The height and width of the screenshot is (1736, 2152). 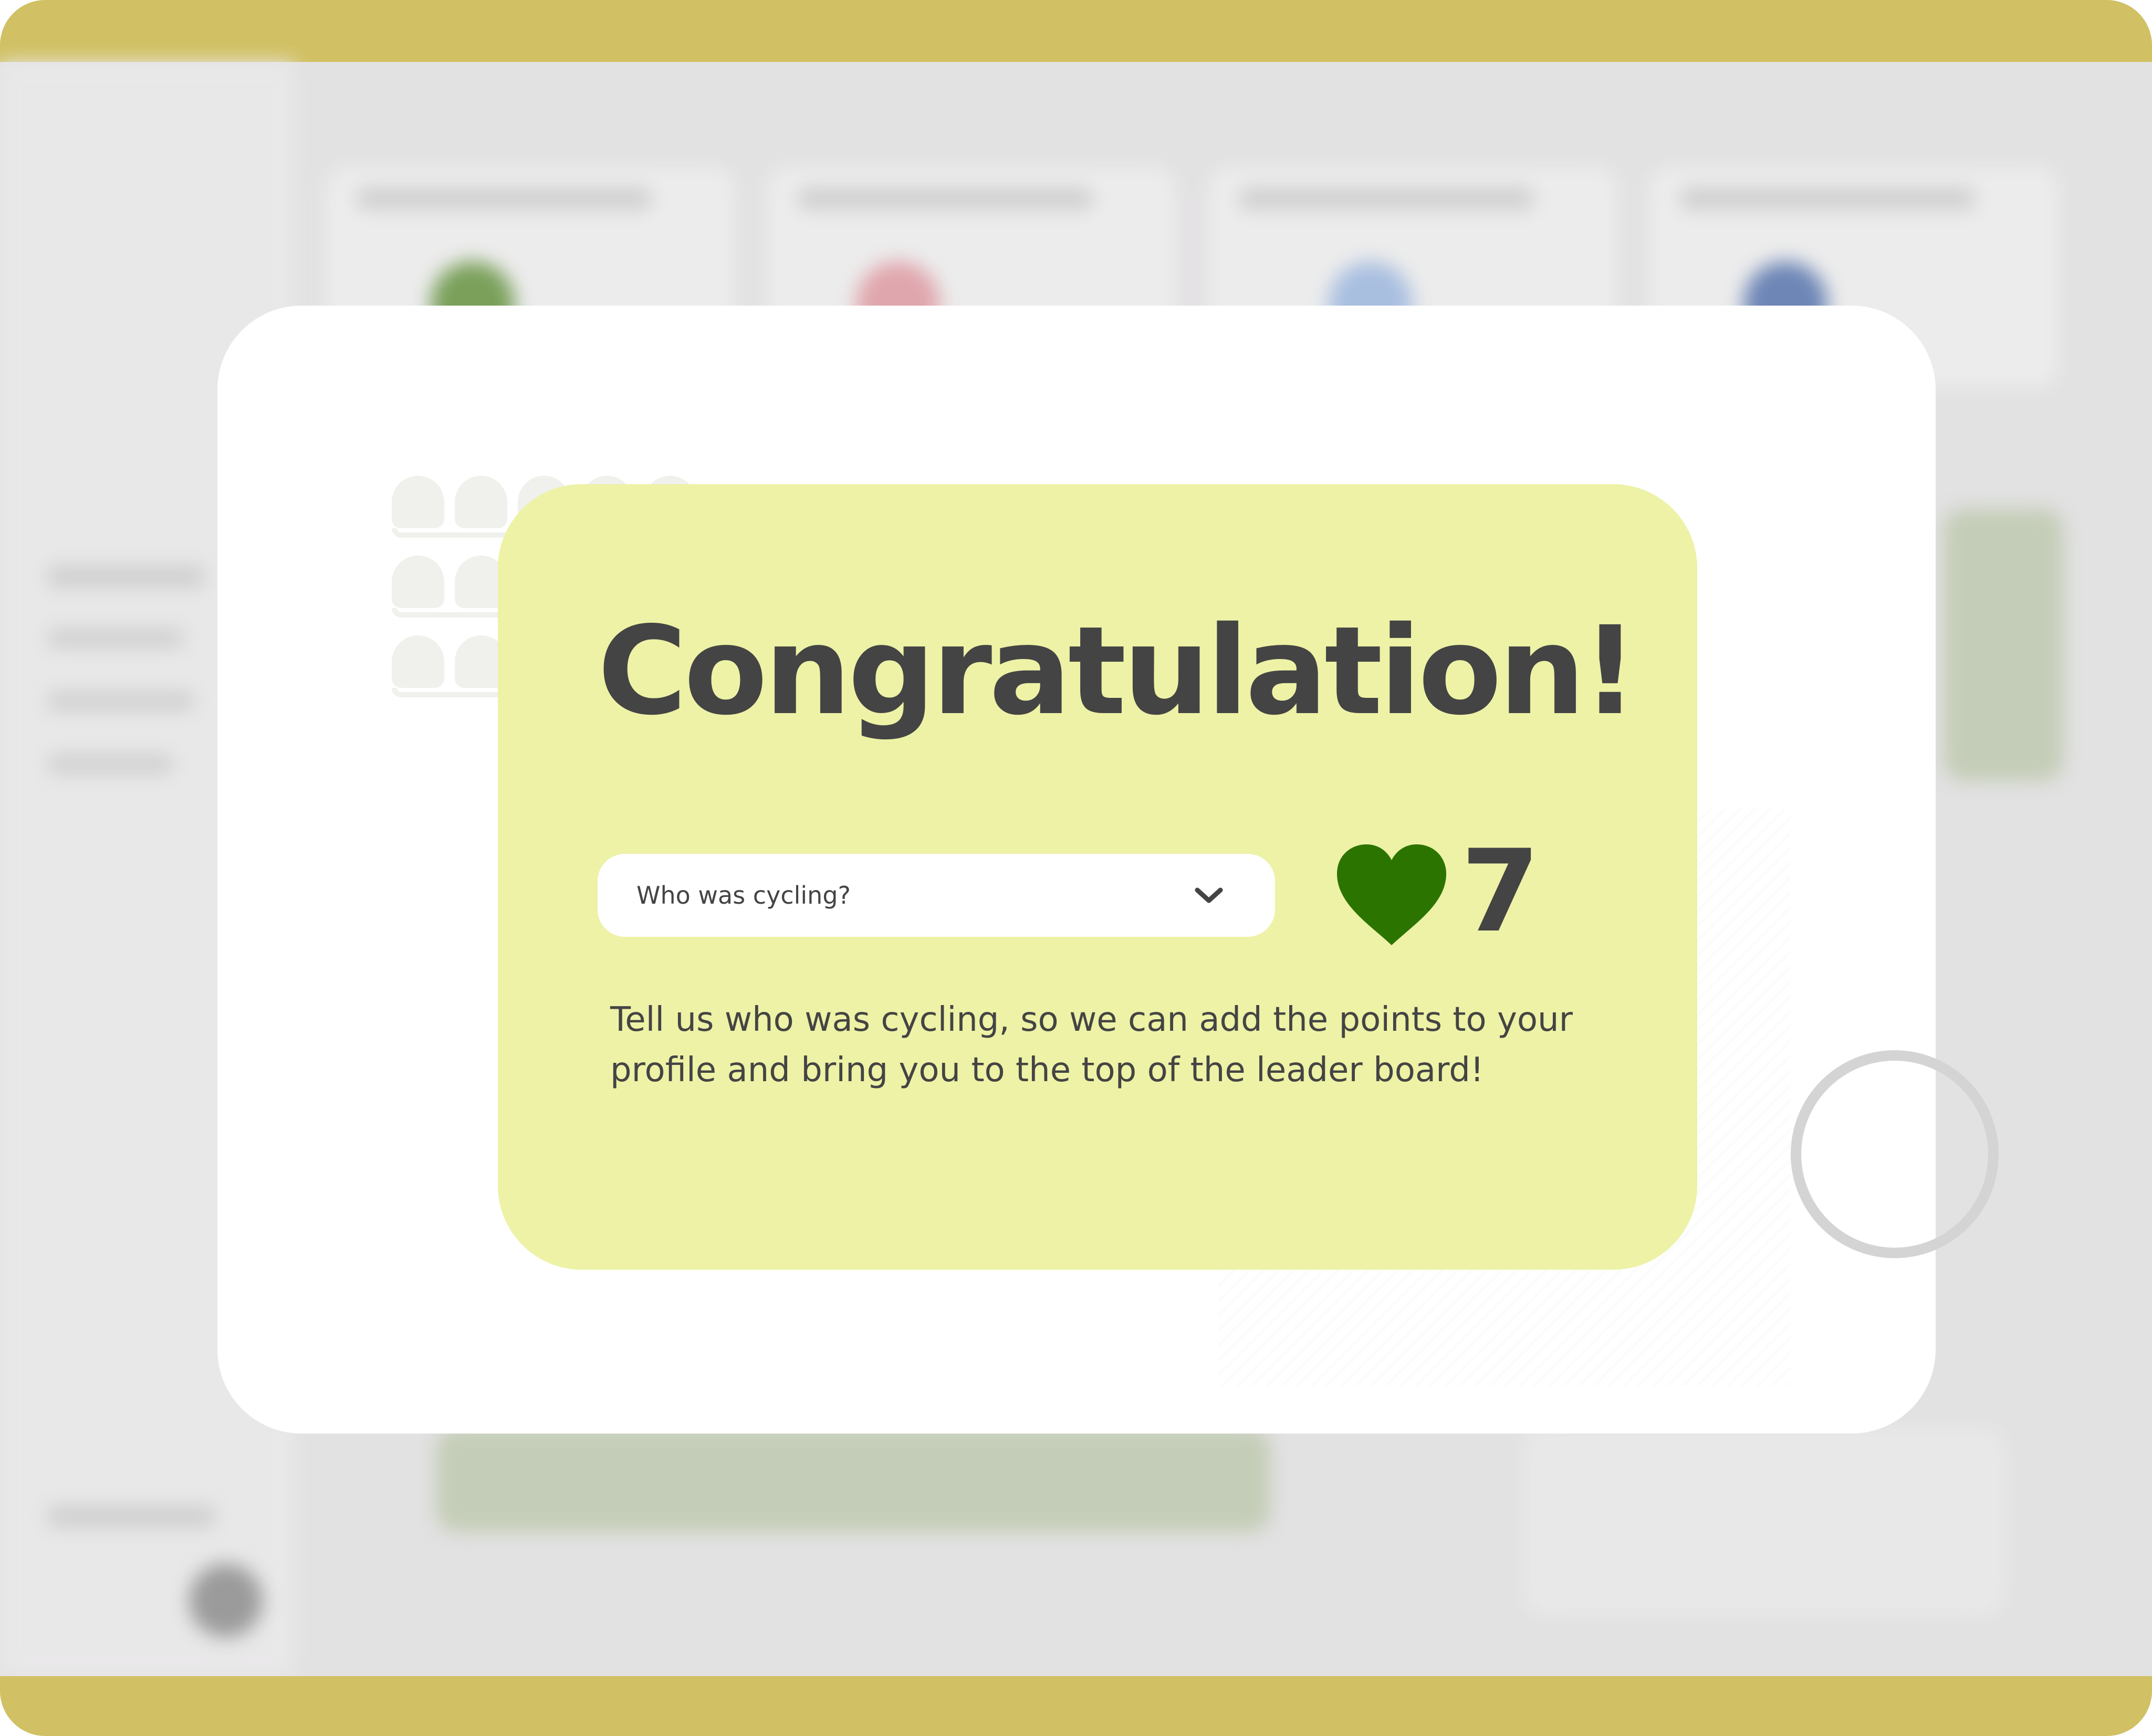 What do you see at coordinates (1118, 671) in the screenshot?
I see `modal-title: Congratulation!` at bounding box center [1118, 671].